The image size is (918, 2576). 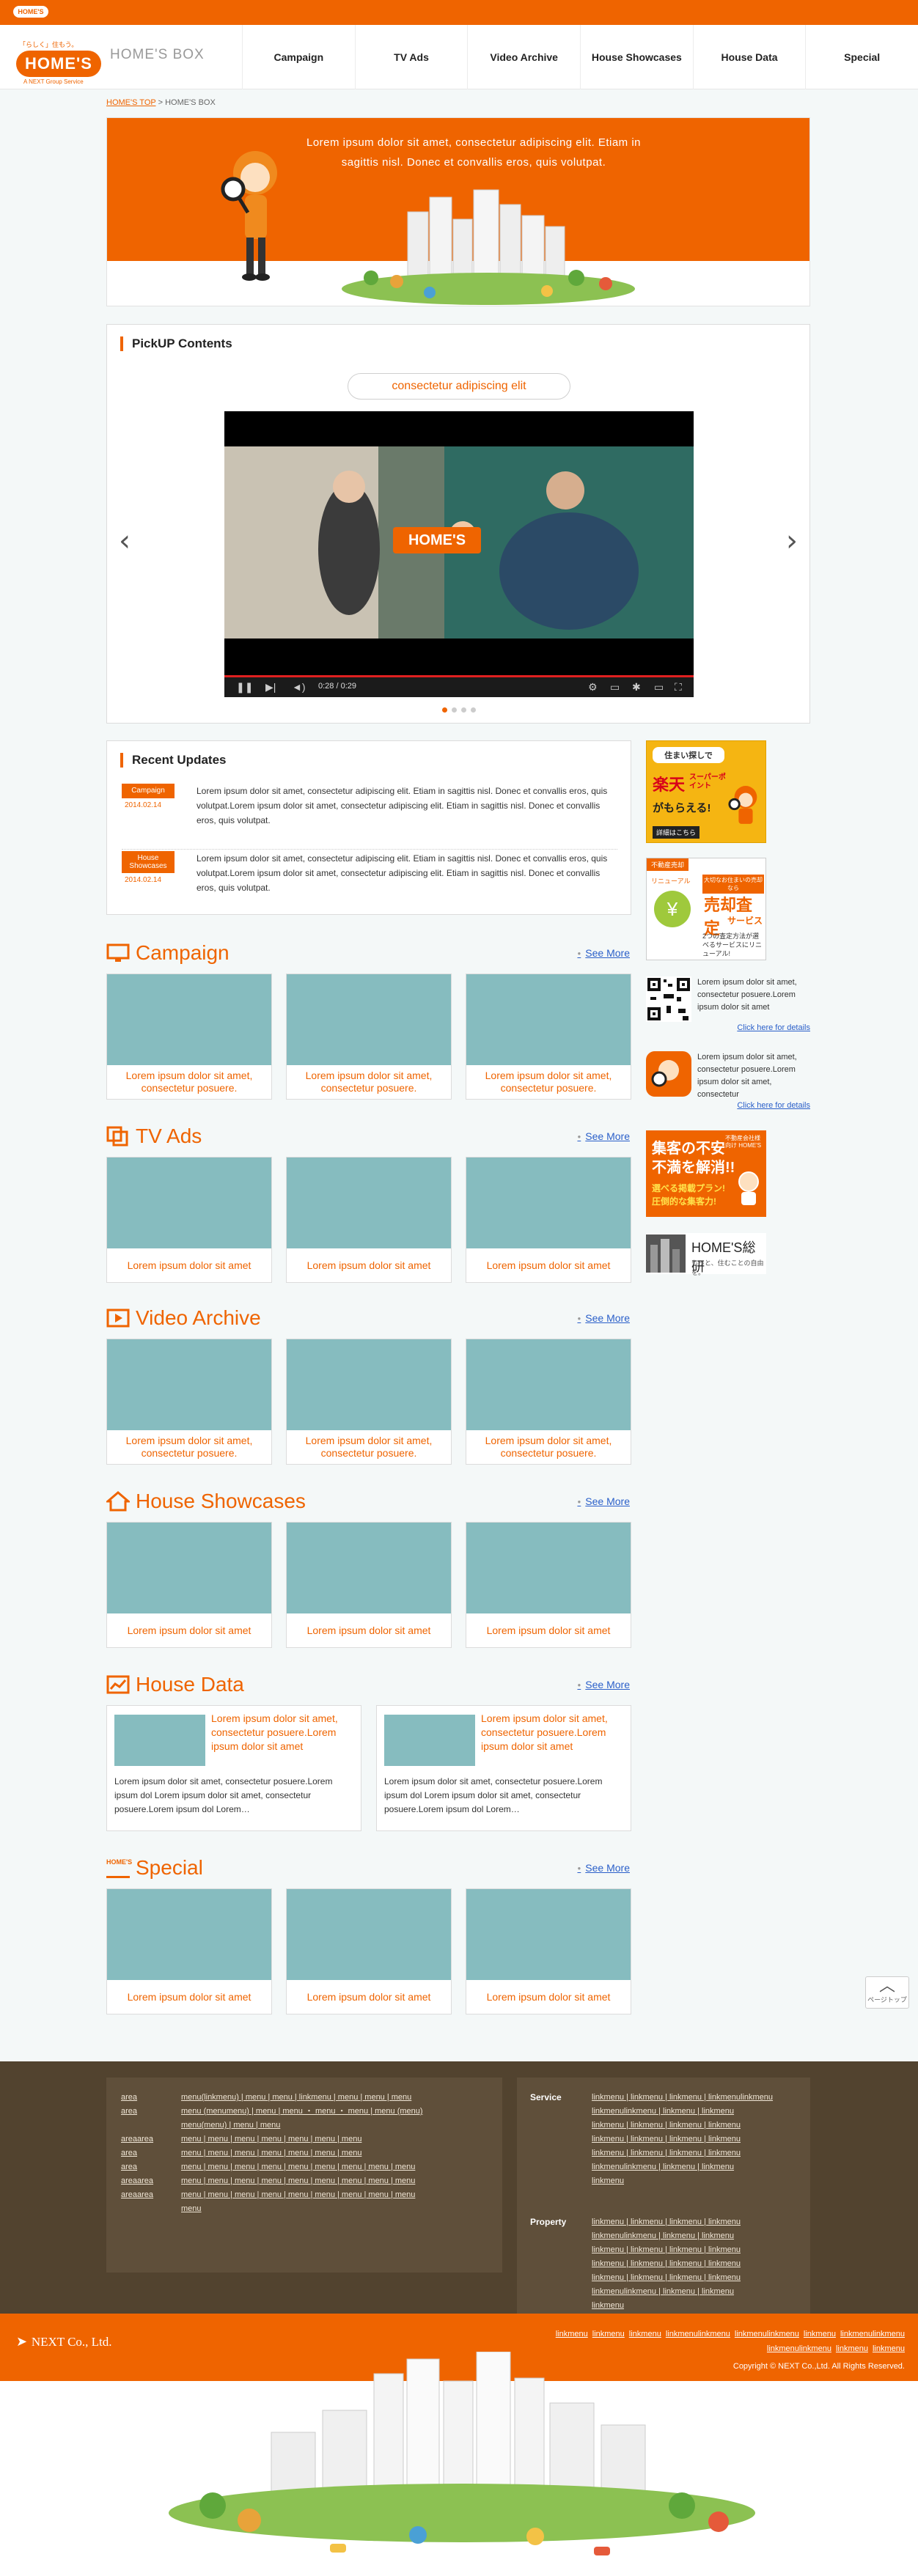 I want to click on corporate-logo: ➤ NEXT Co., Ltd., so click(x=64, y=2341).